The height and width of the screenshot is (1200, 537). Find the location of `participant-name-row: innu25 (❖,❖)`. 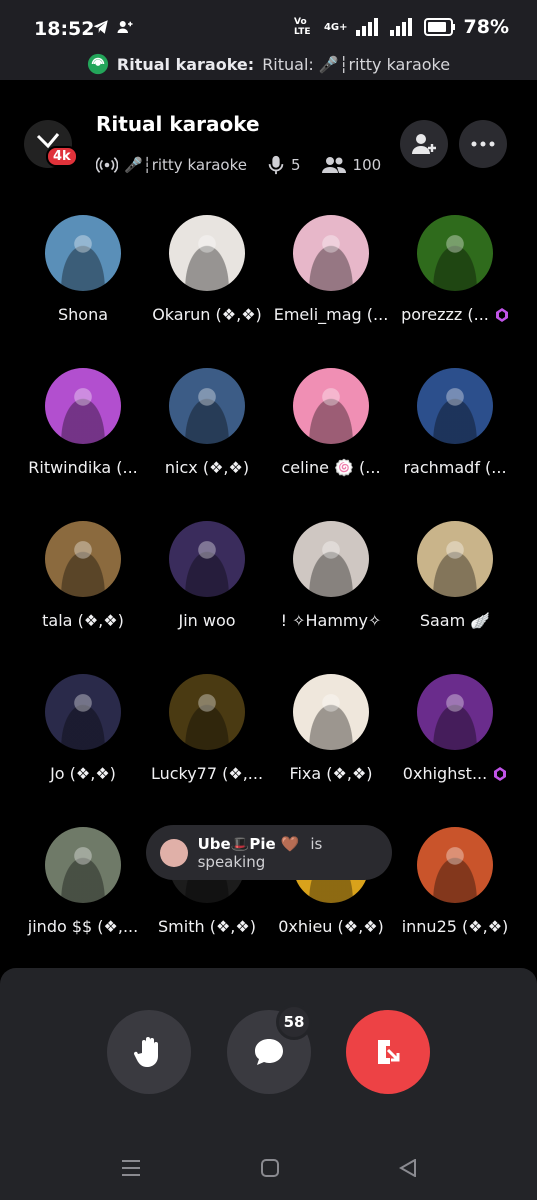

participant-name-row: innu25 (❖,❖) is located at coordinates (455, 926).